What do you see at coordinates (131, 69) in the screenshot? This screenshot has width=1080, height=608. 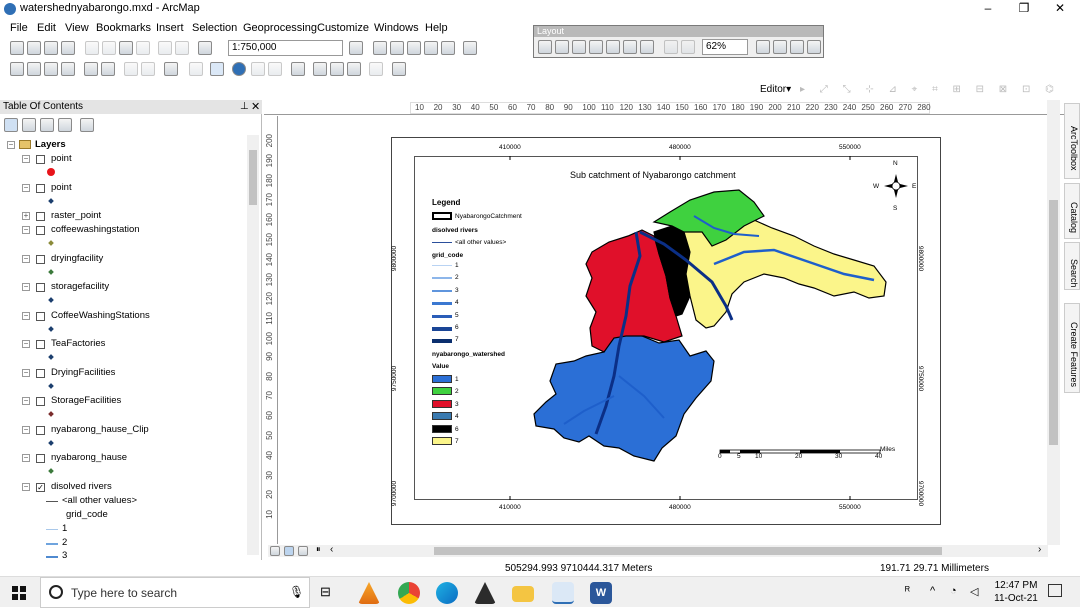 I see `back-icon` at bounding box center [131, 69].